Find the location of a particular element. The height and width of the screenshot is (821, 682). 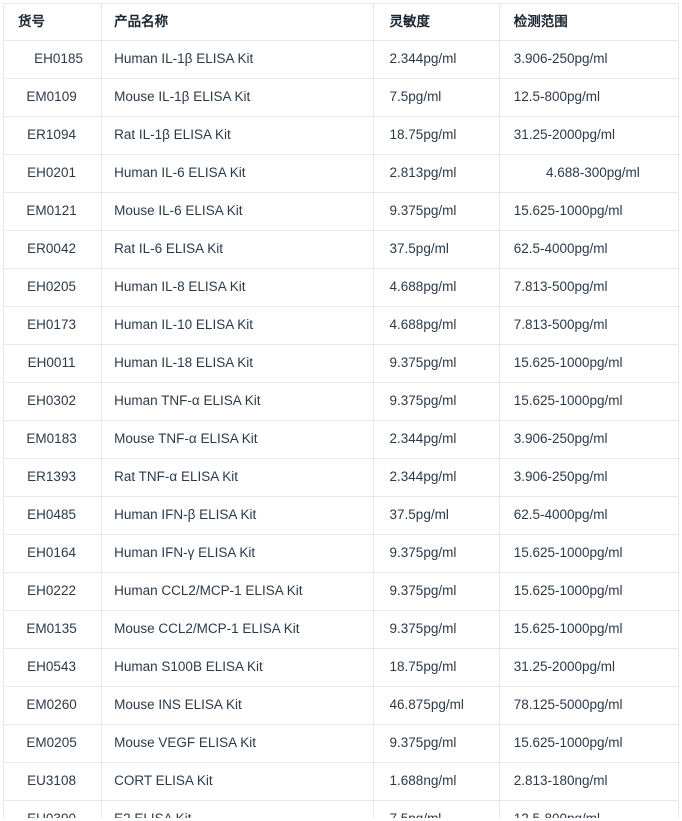

cell-product-name: Human CCL2/MCP-1 ELISA Kit is located at coordinates (237, 591).